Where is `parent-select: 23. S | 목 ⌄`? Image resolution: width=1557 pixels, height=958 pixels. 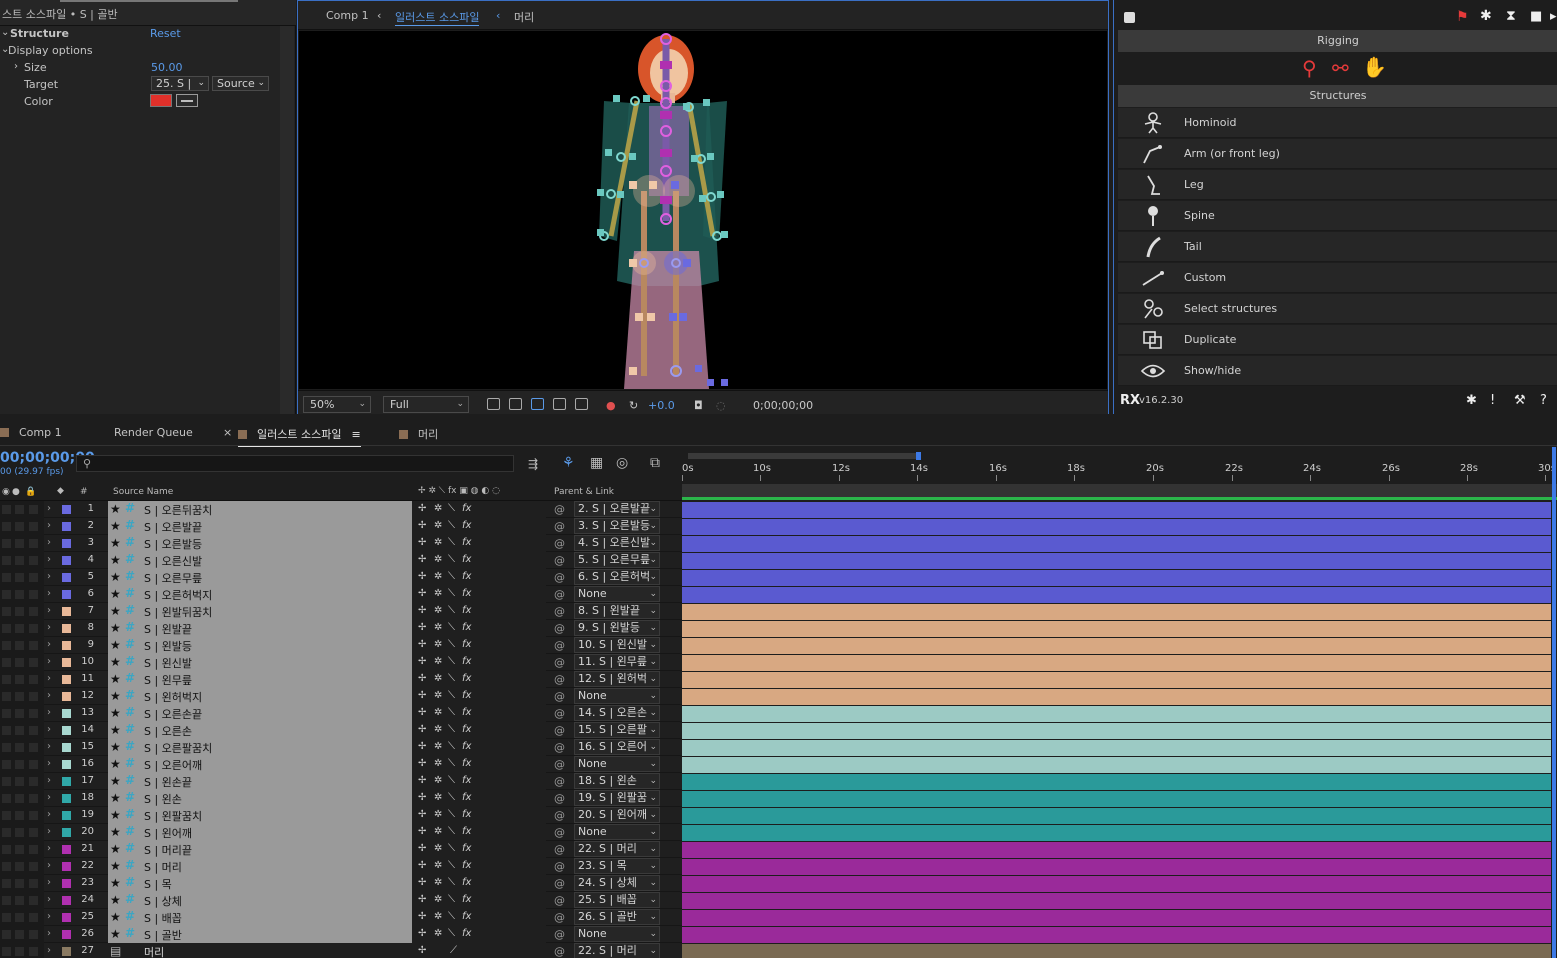
parent-select: 23. S | 목 ⌄ is located at coordinates (617, 866).